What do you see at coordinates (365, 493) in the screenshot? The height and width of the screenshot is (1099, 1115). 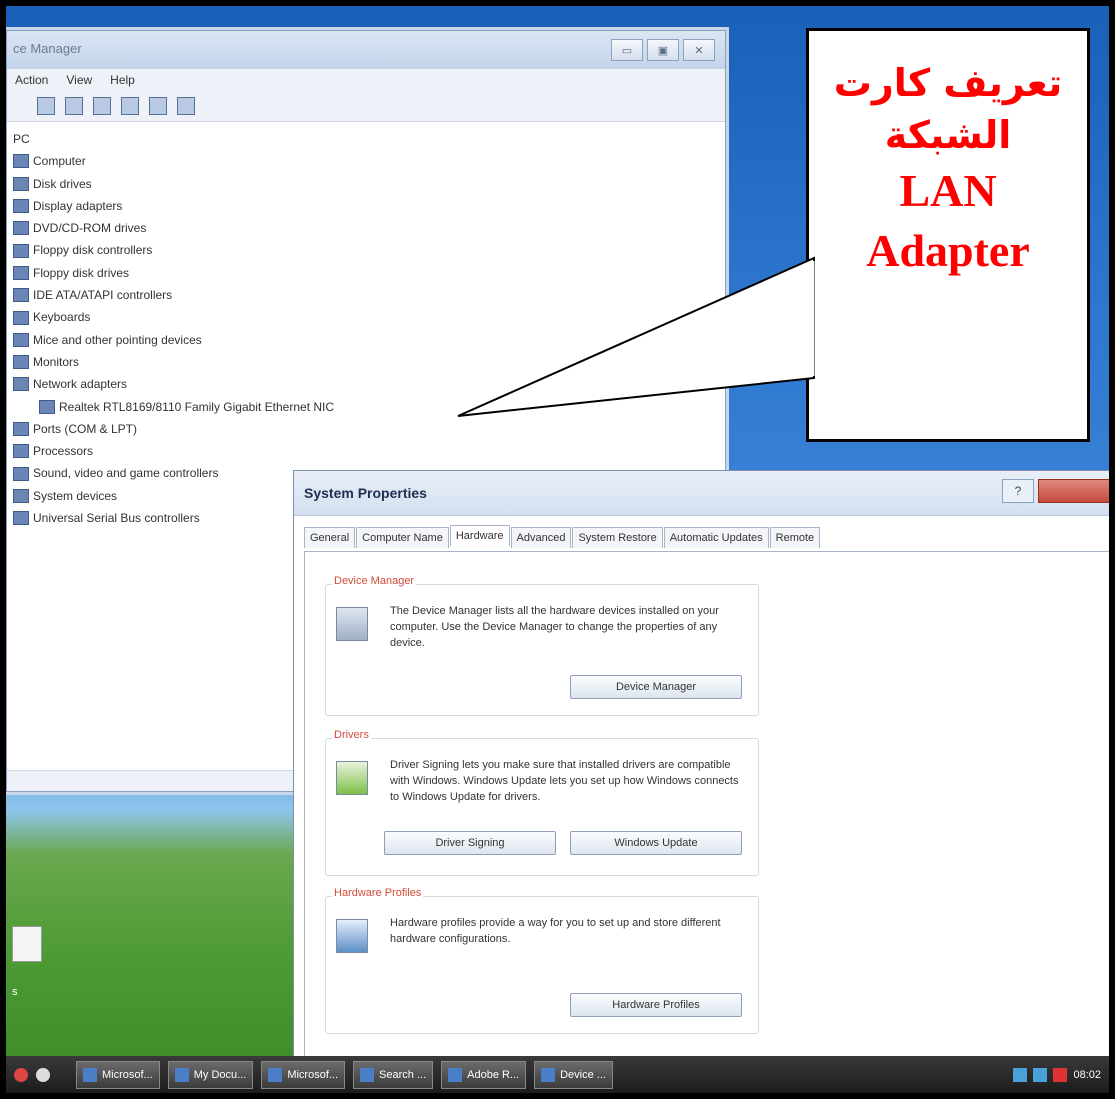 I see `dialog-title: System Properties` at bounding box center [365, 493].